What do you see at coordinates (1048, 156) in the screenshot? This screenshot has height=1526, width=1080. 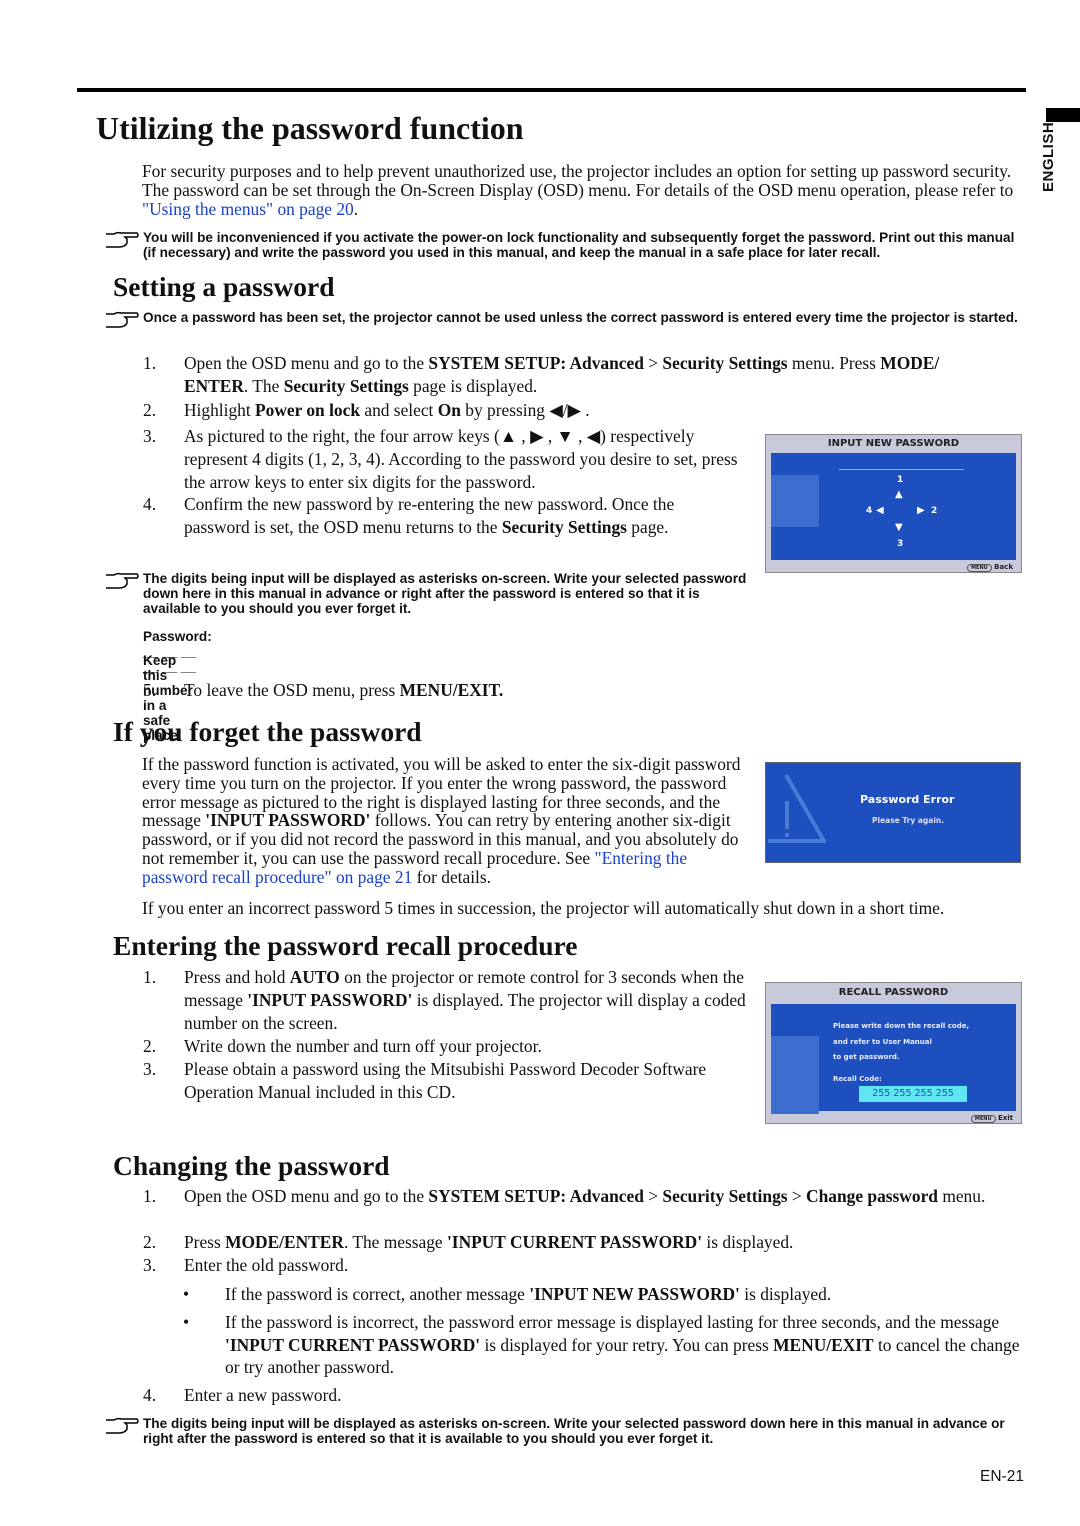 I see `language-label: ENGLISH` at bounding box center [1048, 156].